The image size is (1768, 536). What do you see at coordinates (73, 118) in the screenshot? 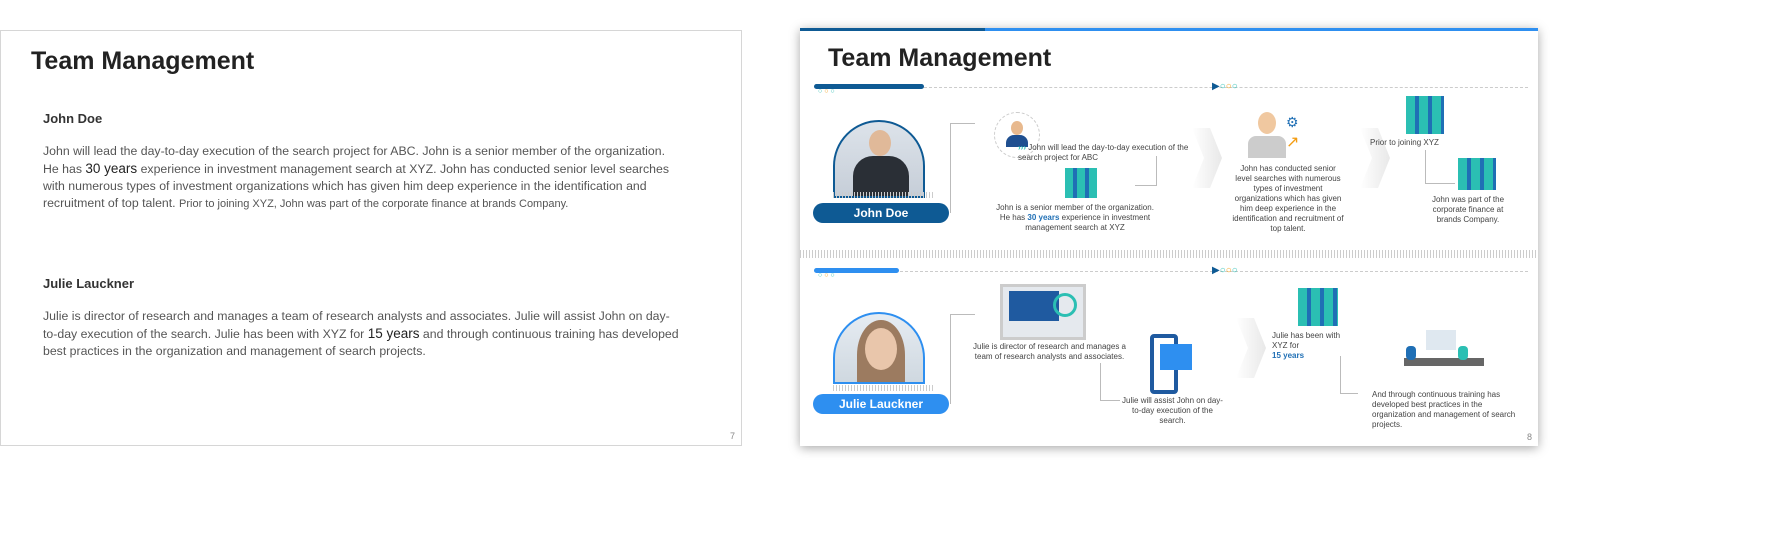
I see `person-name: John Doe` at bounding box center [73, 118].